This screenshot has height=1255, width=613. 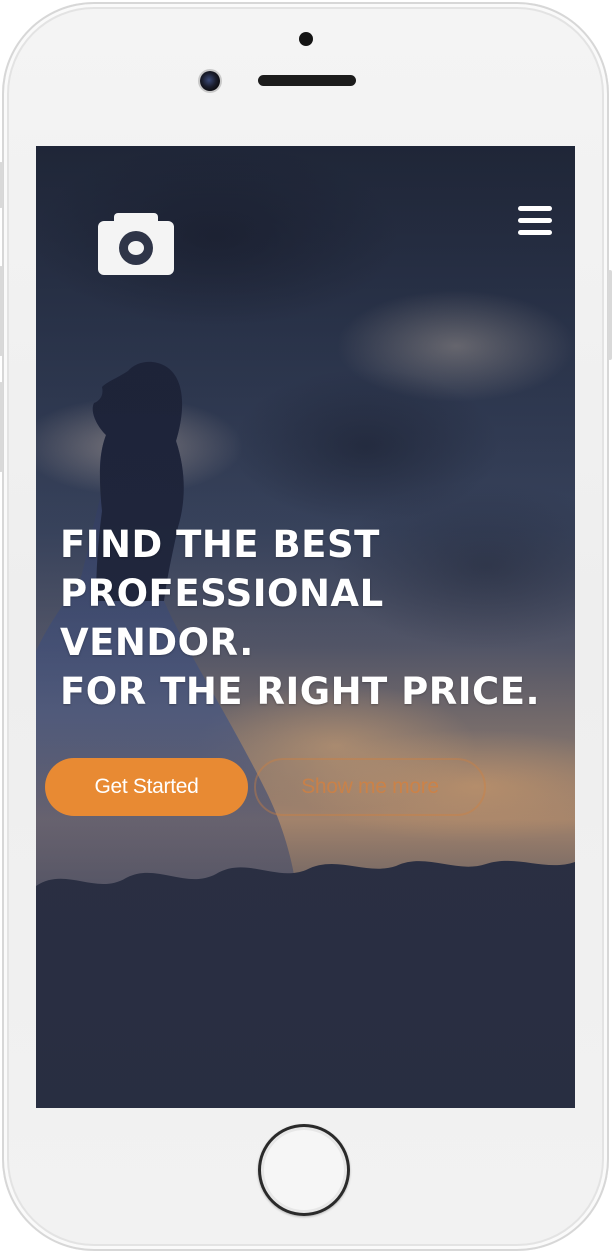 I want to click on home-button, so click(x=304, y=1170).